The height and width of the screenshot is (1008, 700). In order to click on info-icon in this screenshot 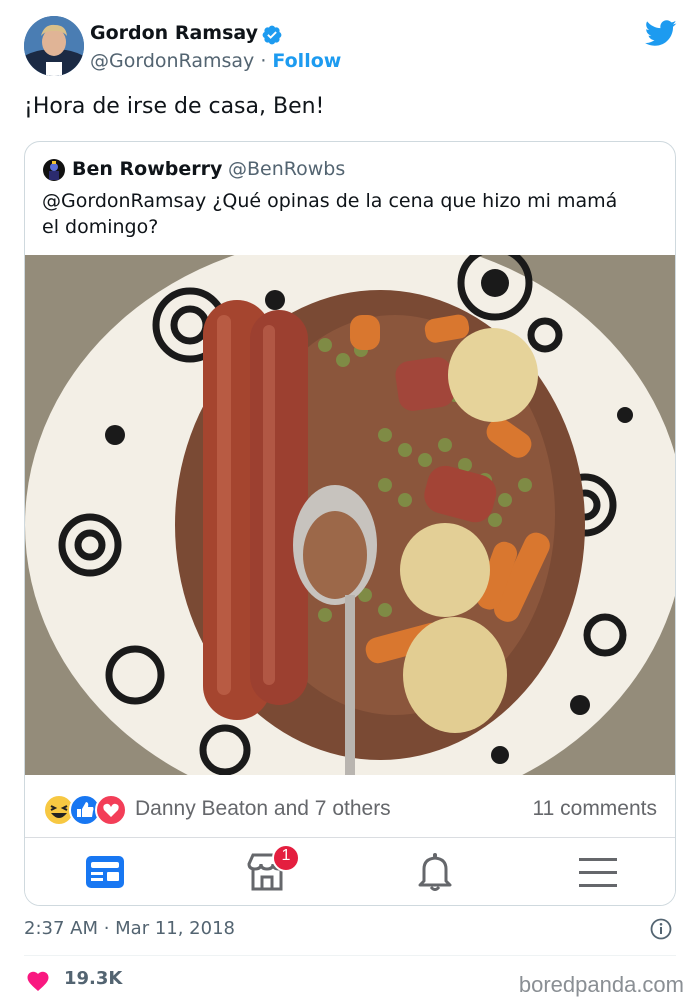, I will do `click(661, 929)`.